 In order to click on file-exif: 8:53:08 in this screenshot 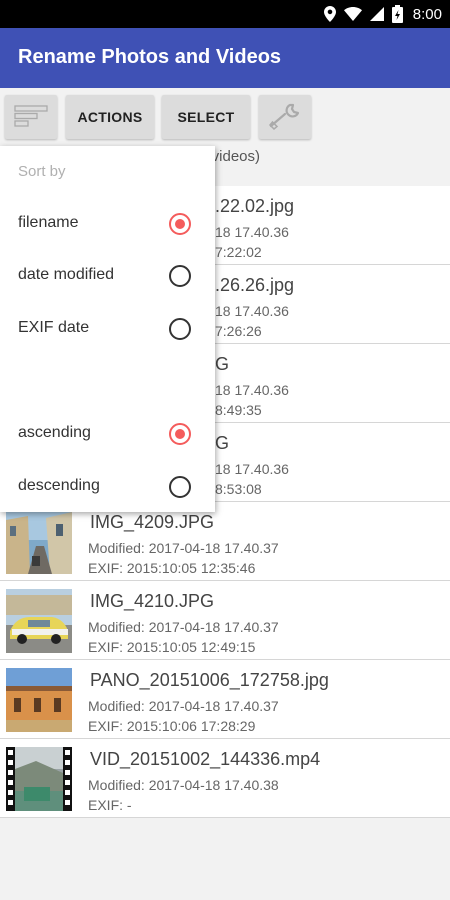, I will do `click(238, 489)`.